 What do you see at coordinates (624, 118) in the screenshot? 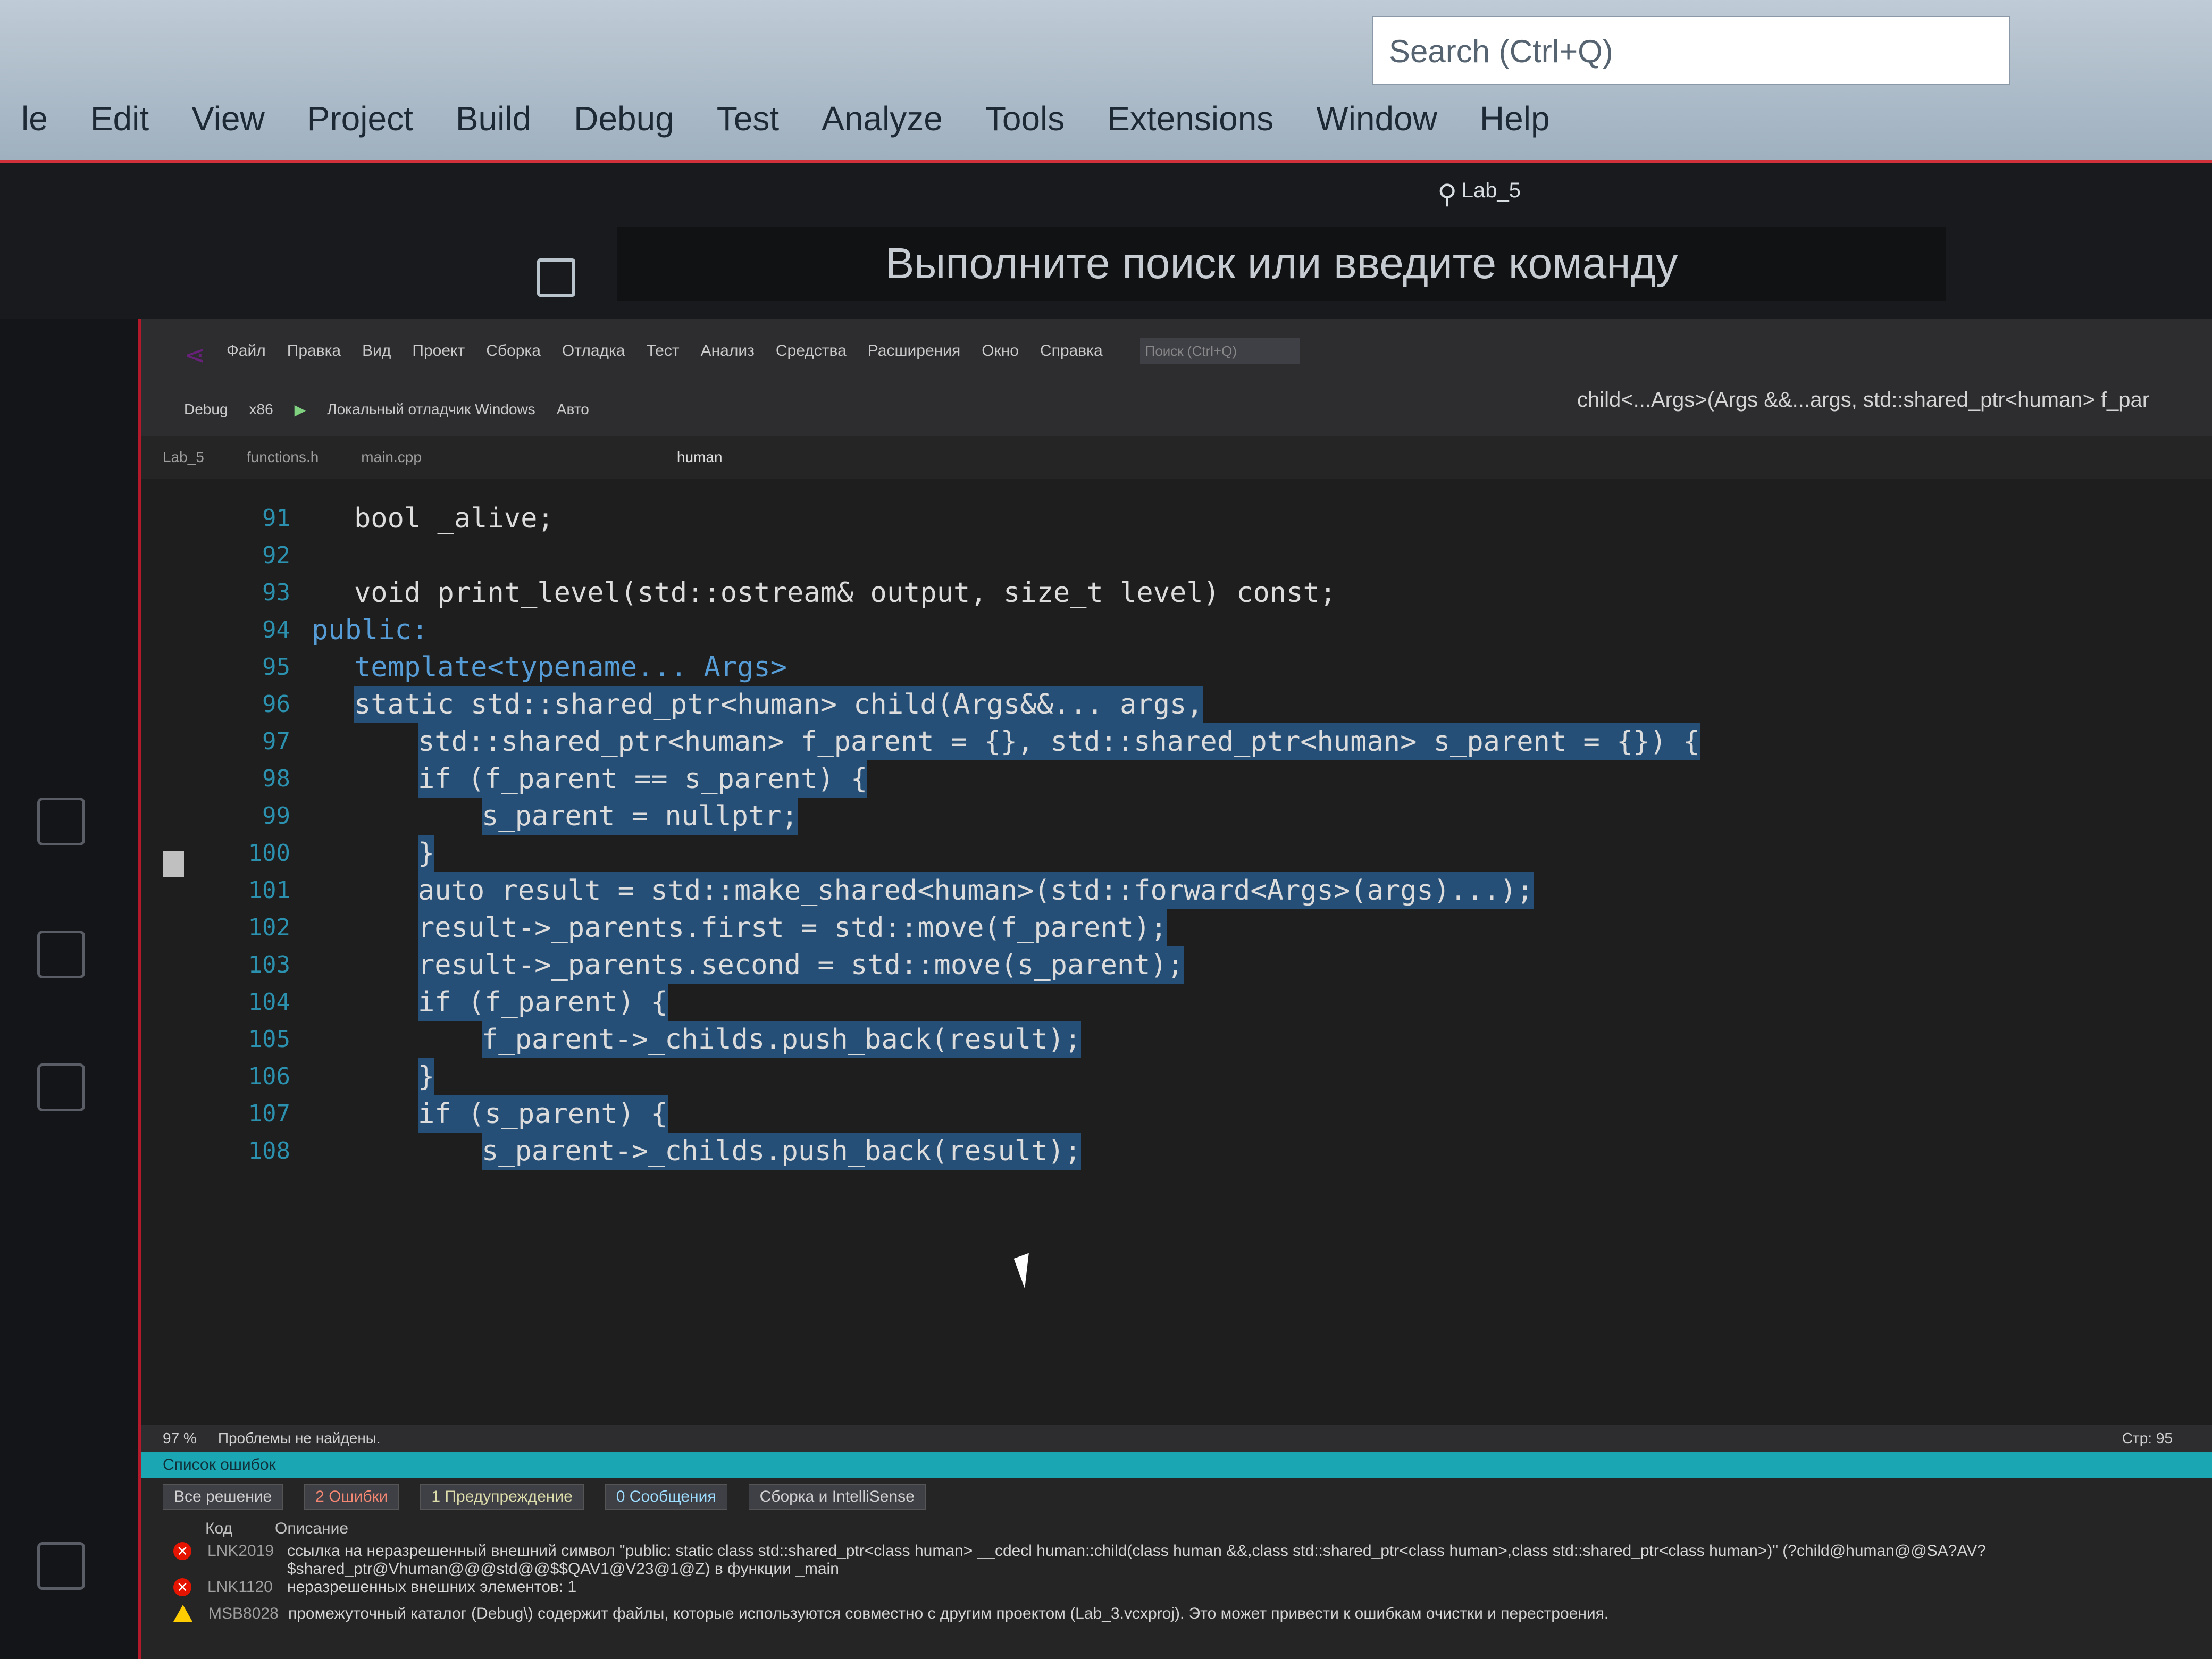
I see `menu-debug: Debug` at bounding box center [624, 118].